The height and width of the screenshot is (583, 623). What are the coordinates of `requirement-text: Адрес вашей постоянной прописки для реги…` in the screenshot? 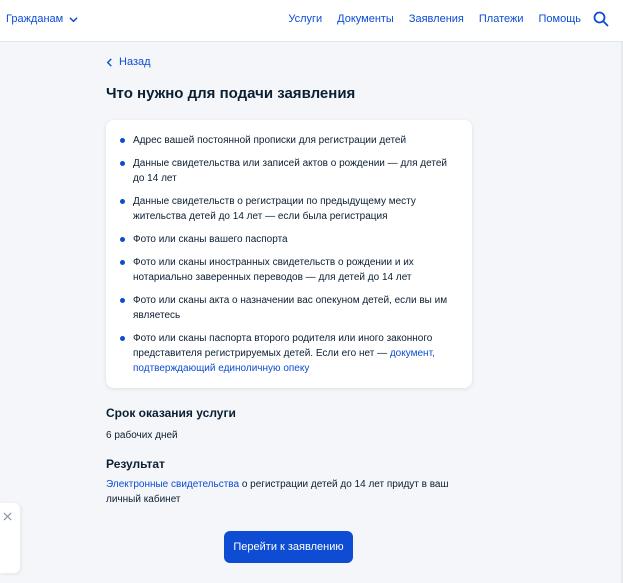 It's located at (270, 140).